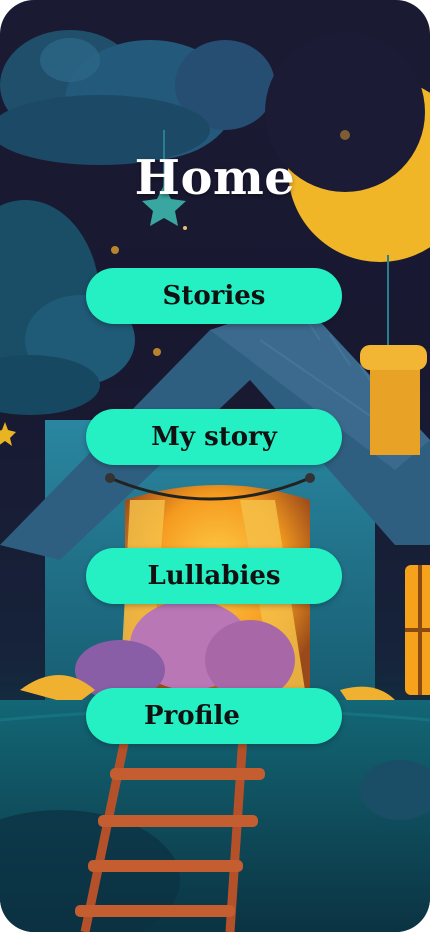  I want to click on lullabies-button: Lullabies, so click(214, 576).